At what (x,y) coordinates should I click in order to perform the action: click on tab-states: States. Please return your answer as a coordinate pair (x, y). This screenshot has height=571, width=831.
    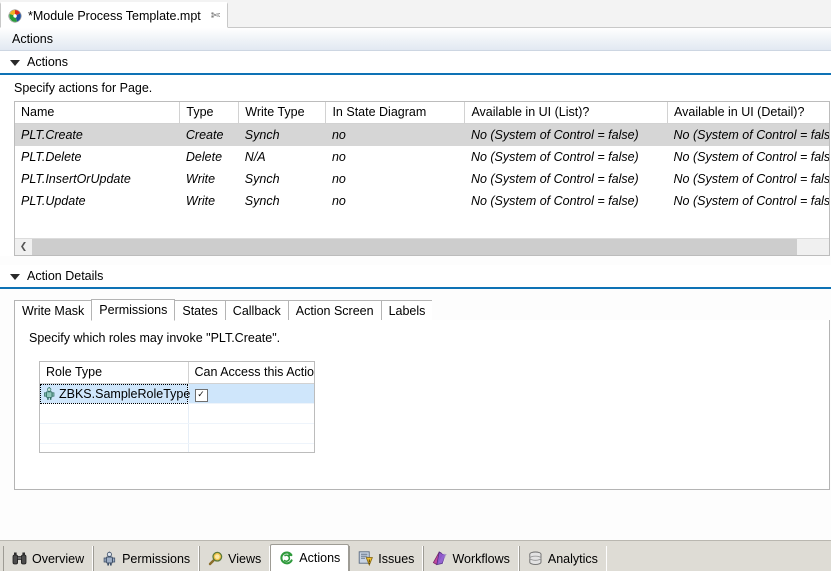
    Looking at the image, I should click on (200, 310).